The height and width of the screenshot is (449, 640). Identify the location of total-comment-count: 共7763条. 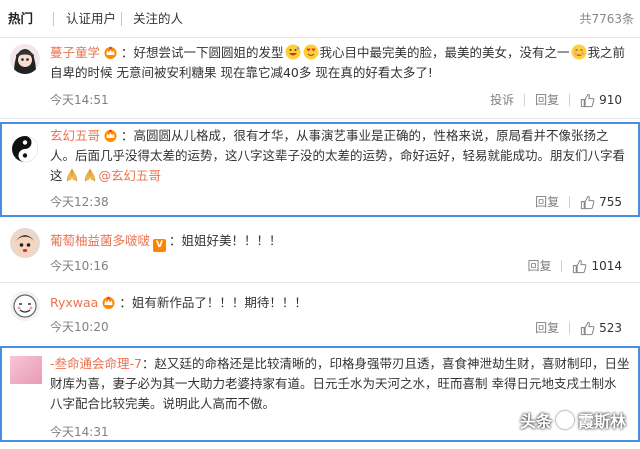
(606, 19).